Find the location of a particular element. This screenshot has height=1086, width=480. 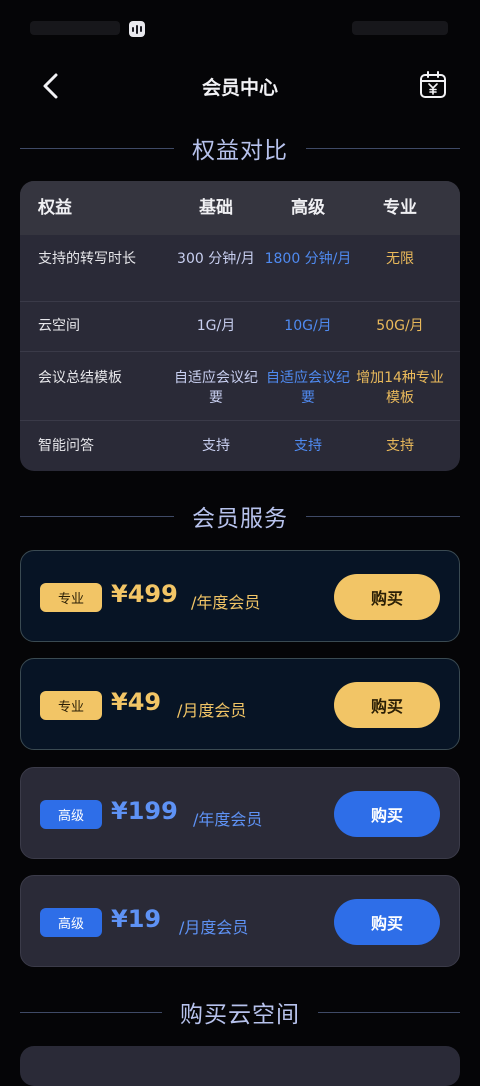

cell-basic: 自适应会议纪要 is located at coordinates (216, 388).